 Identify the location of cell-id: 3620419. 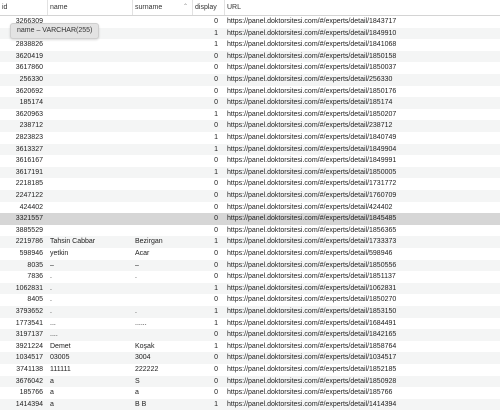
(22, 57).